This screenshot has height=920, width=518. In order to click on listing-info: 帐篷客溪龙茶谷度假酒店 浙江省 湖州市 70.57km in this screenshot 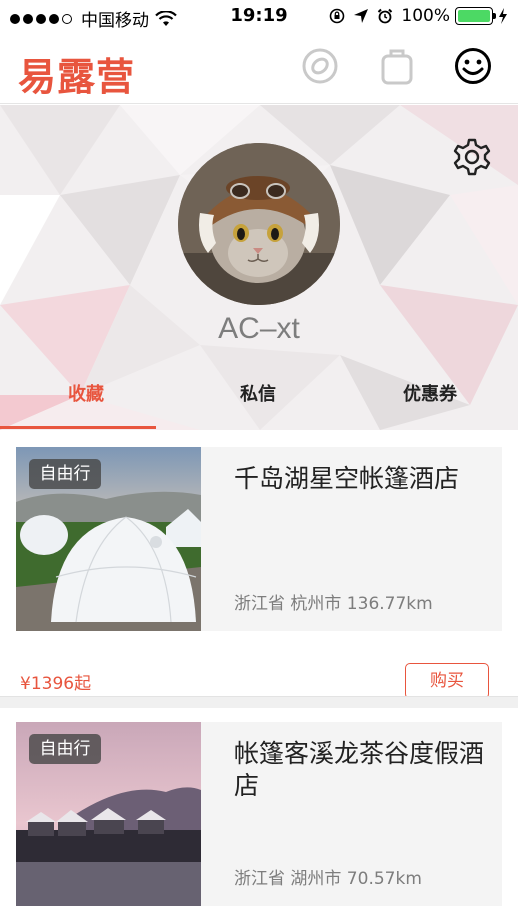, I will do `click(351, 814)`.